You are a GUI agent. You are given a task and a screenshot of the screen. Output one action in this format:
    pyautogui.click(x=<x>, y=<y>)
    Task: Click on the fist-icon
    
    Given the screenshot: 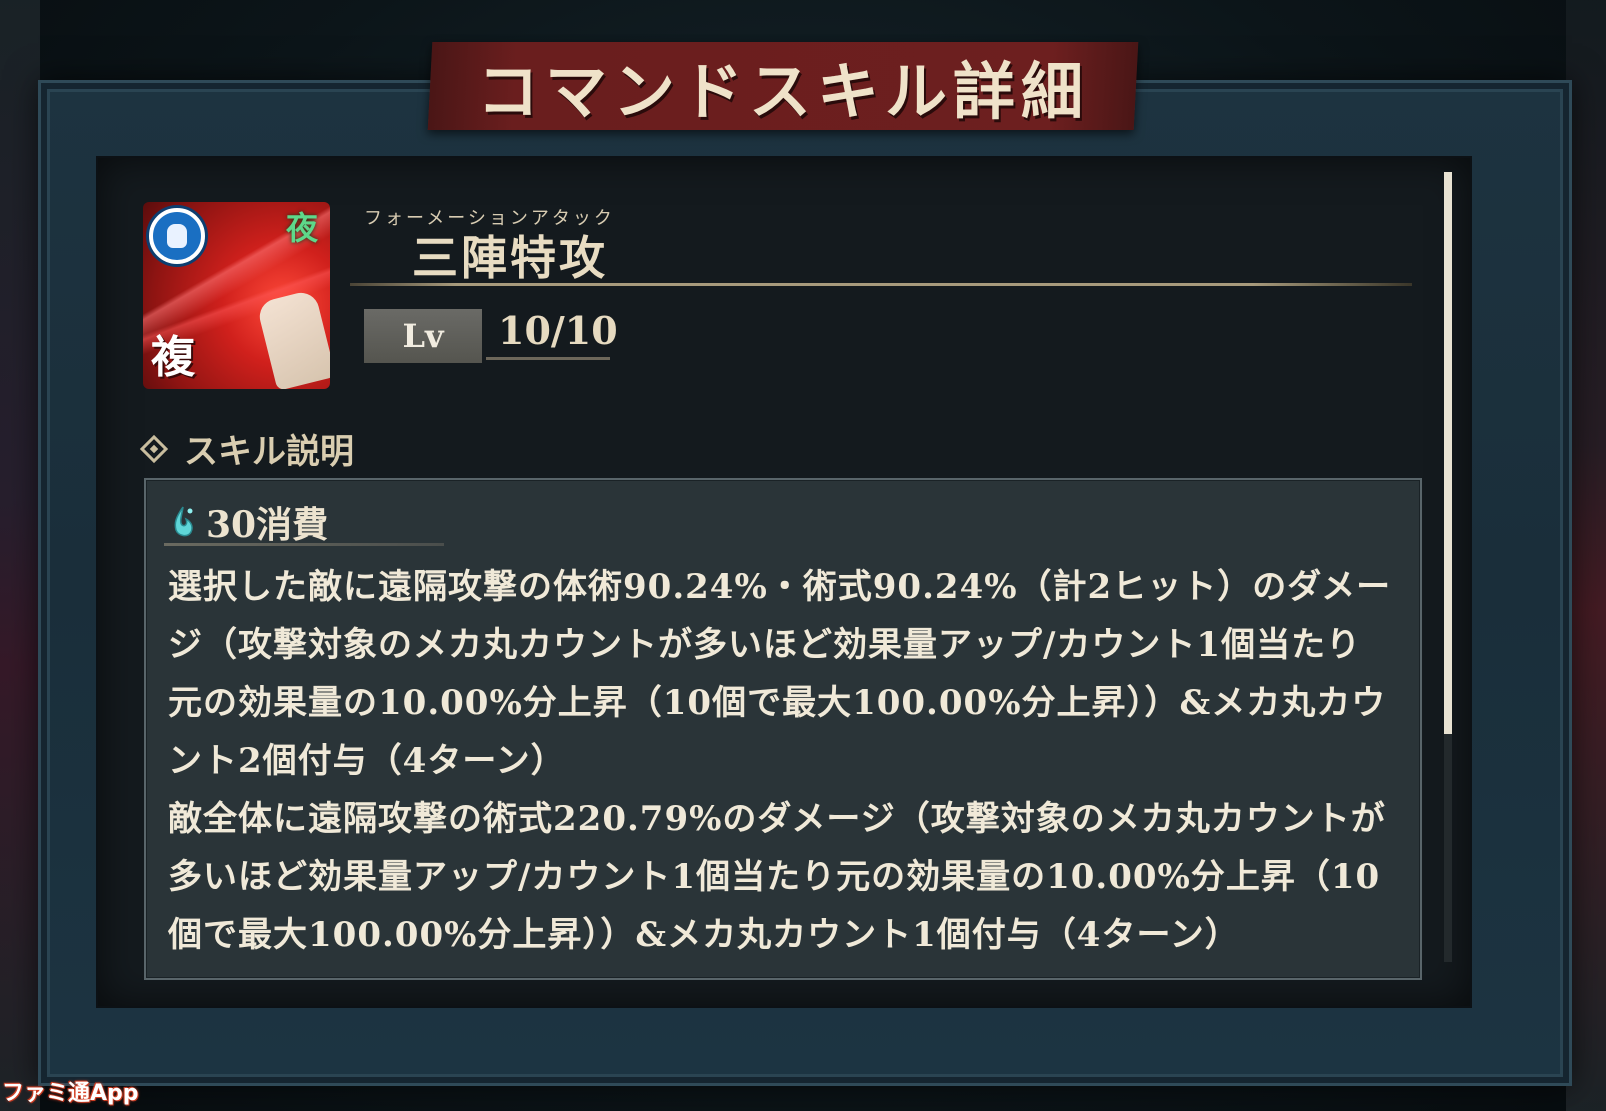 What is the action you would take?
    pyautogui.click(x=293, y=339)
    